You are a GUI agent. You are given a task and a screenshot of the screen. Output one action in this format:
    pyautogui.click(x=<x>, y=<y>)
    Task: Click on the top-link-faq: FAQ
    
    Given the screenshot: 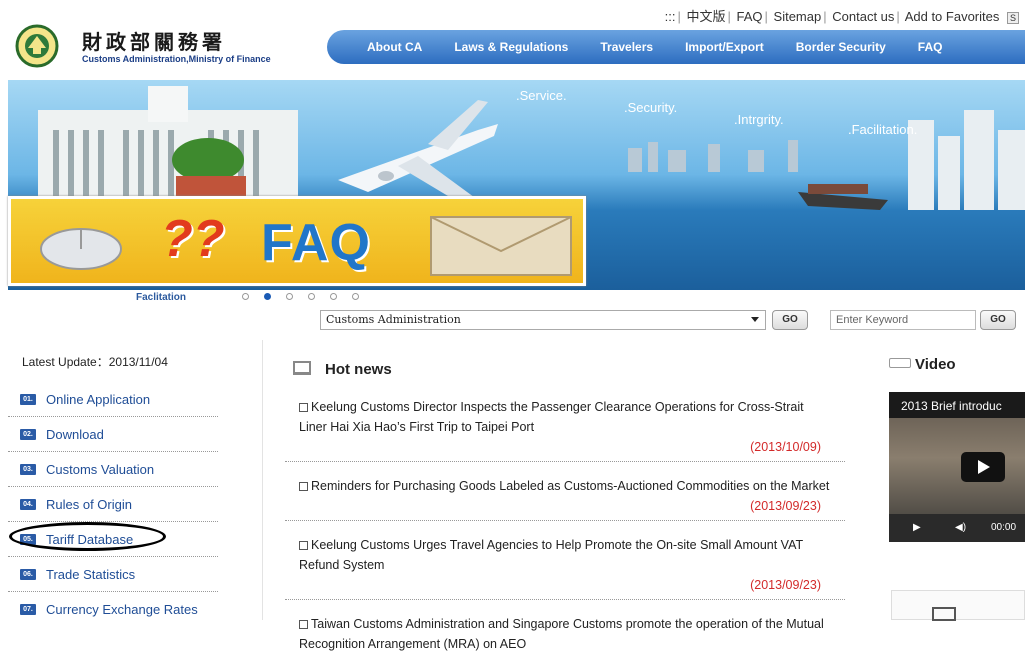 What is the action you would take?
    pyautogui.click(x=750, y=16)
    